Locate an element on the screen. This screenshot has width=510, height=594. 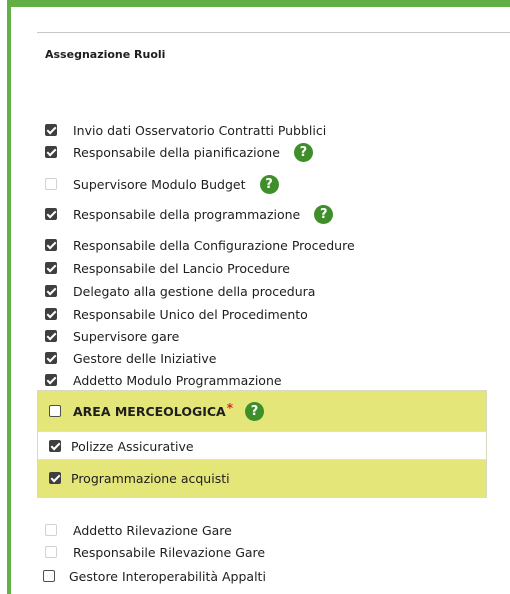
area-item-label: Programmazione acquisti is located at coordinates (150, 478).